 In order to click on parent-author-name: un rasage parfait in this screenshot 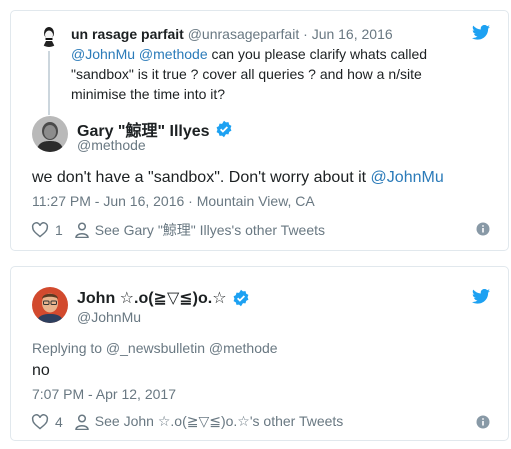, I will do `click(127, 34)`.